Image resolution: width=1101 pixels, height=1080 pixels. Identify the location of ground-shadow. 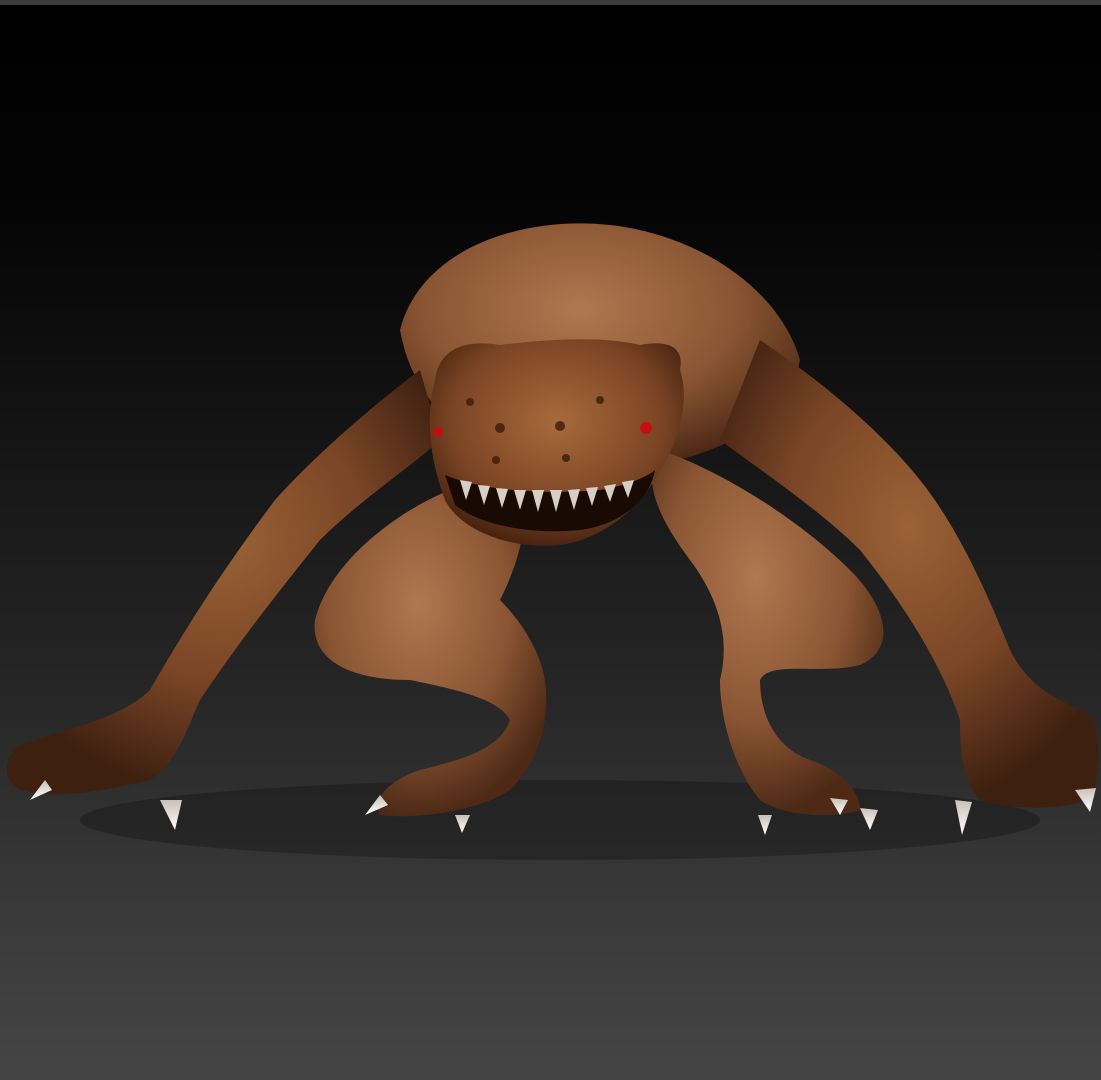
(560, 820).